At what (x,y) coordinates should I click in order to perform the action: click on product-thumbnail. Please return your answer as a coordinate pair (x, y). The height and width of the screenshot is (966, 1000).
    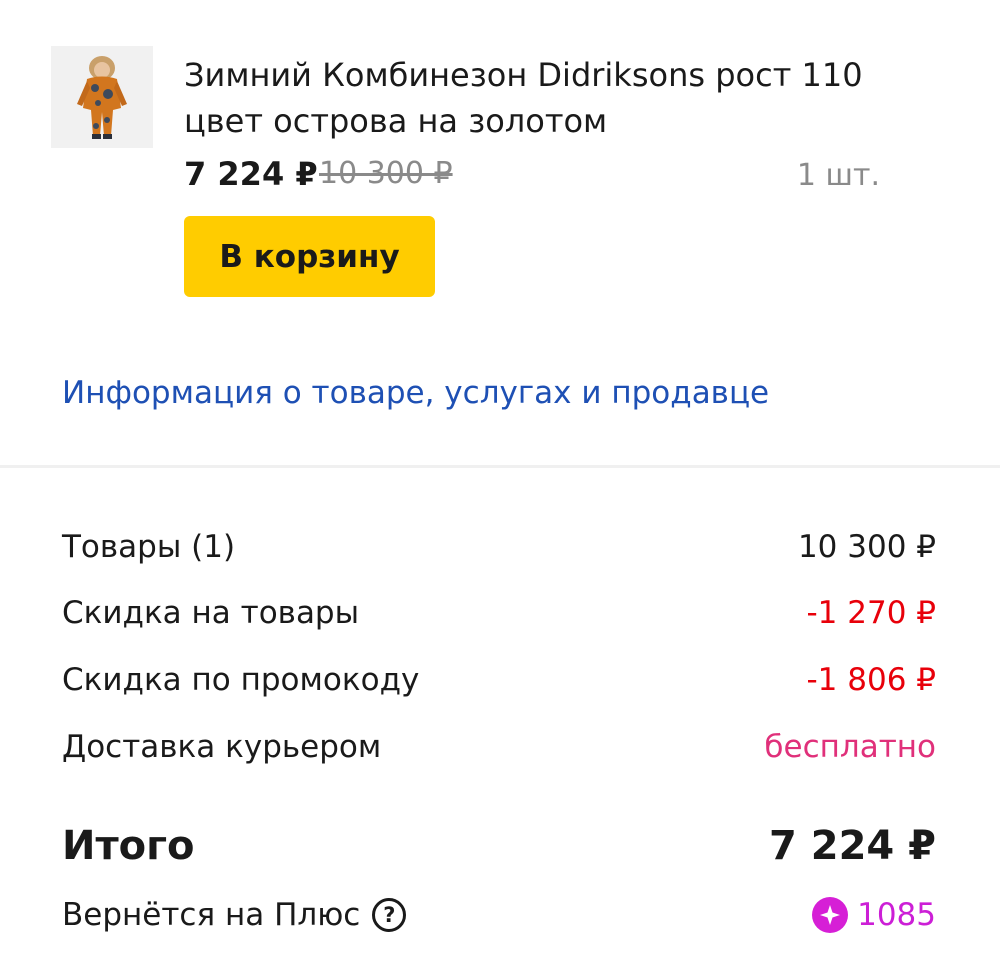
    Looking at the image, I should click on (102, 97).